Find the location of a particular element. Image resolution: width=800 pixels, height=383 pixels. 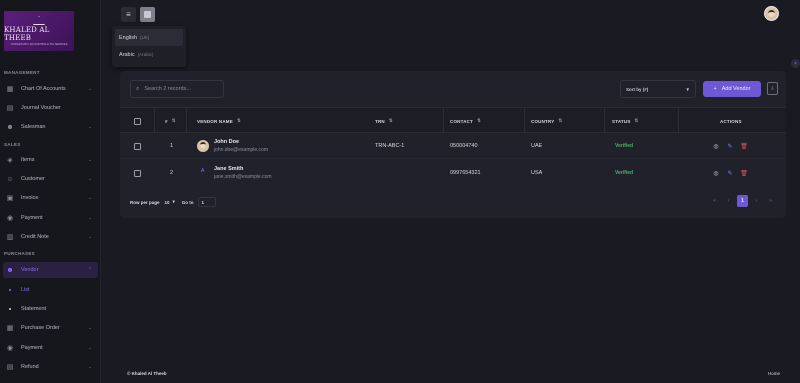

user-icon: ☺ is located at coordinates (10, 179).